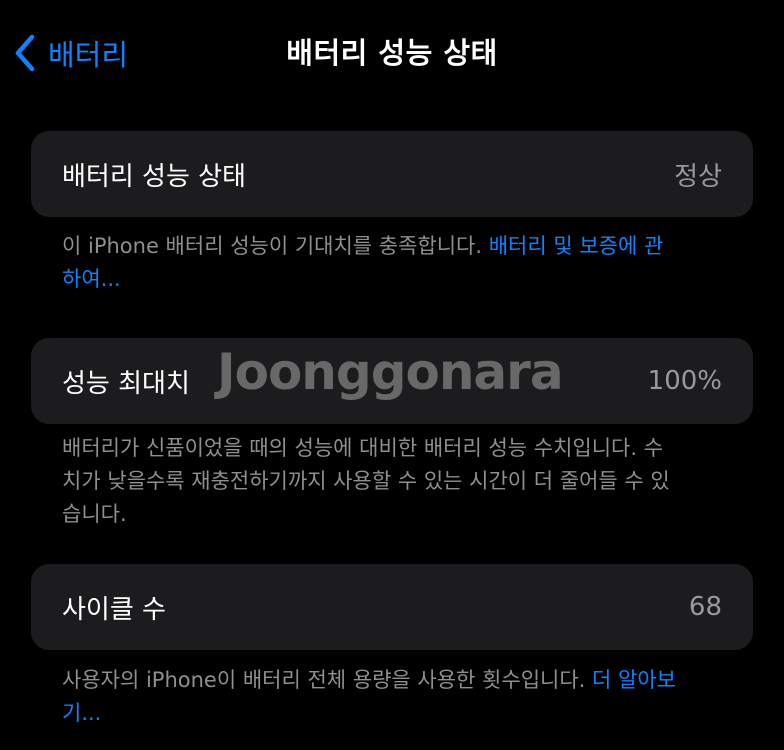 This screenshot has width=784, height=750. Describe the element at coordinates (684, 381) in the screenshot. I see `maximum-capacity-value: 100%` at that location.